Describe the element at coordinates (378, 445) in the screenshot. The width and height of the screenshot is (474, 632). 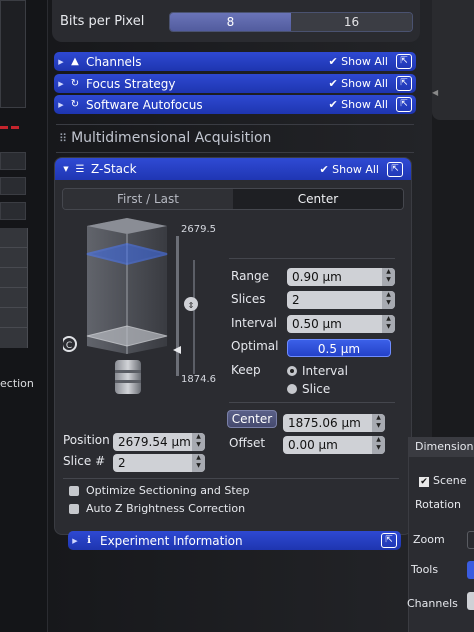
I see `offset-stepper: ▲ ▼` at that location.